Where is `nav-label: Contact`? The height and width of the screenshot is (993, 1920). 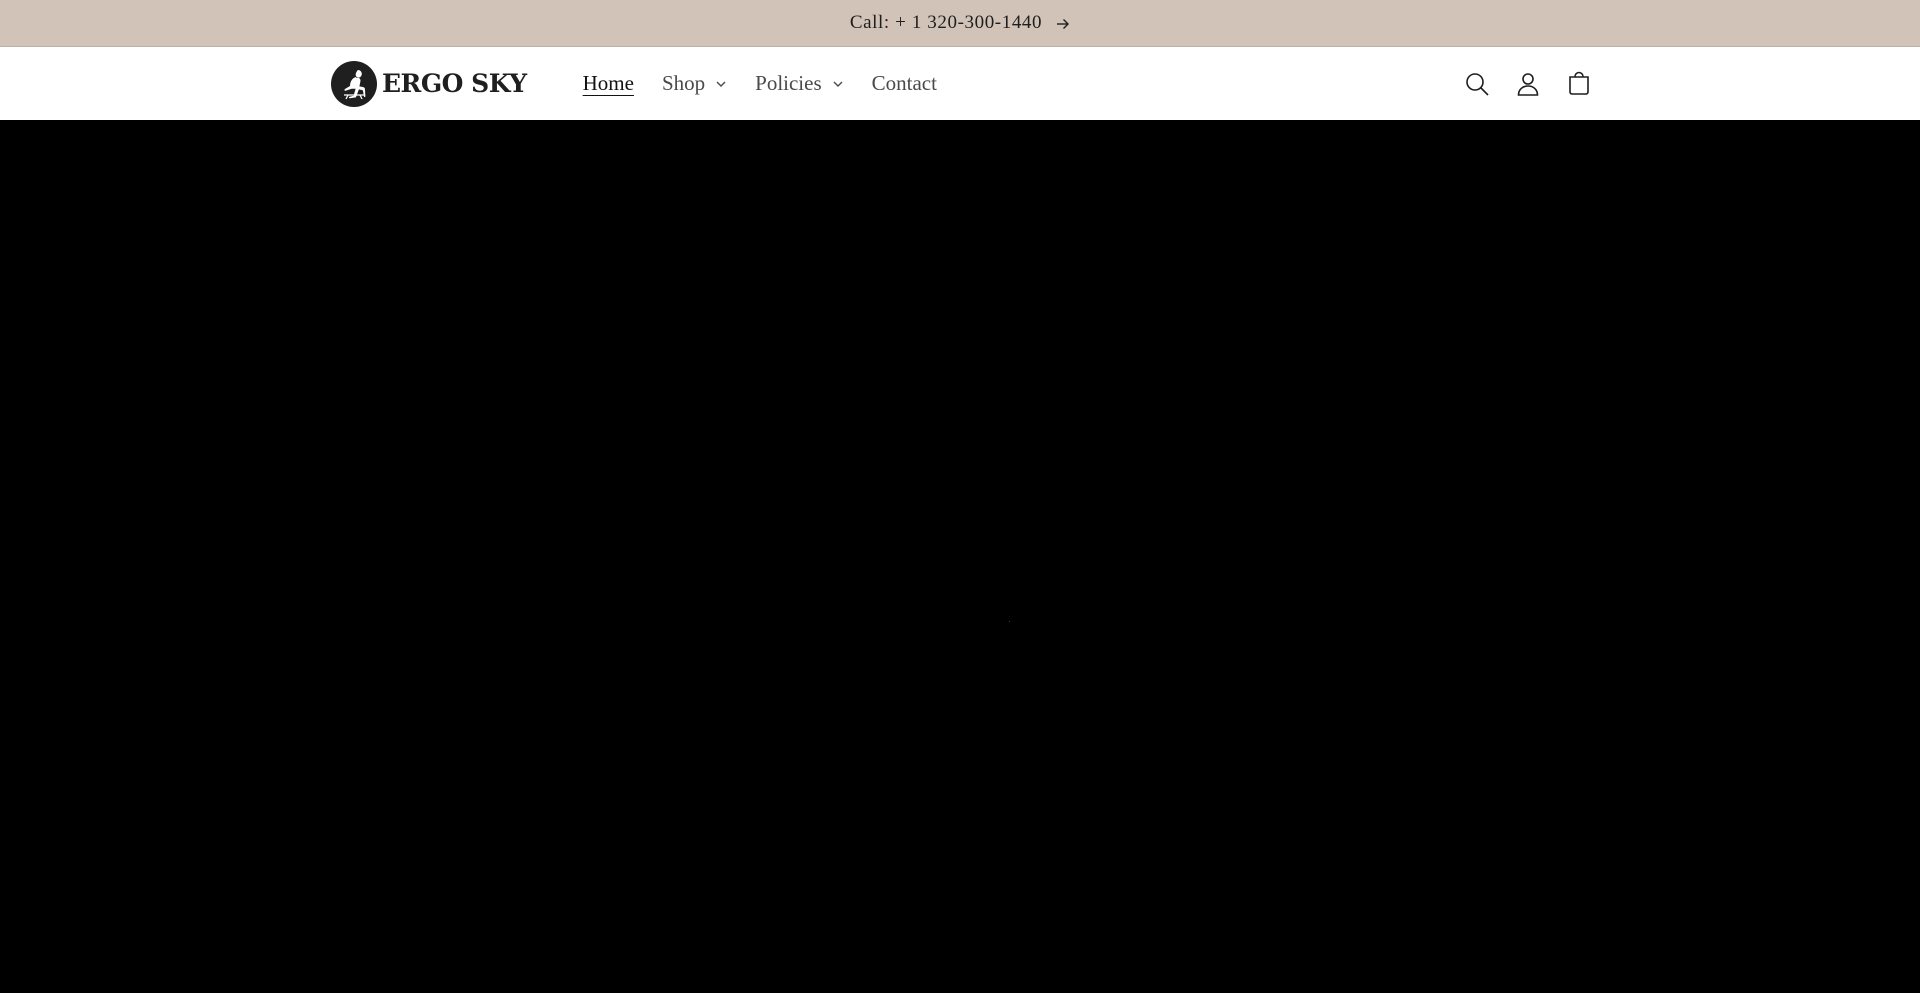
nav-label: Contact is located at coordinates (904, 83).